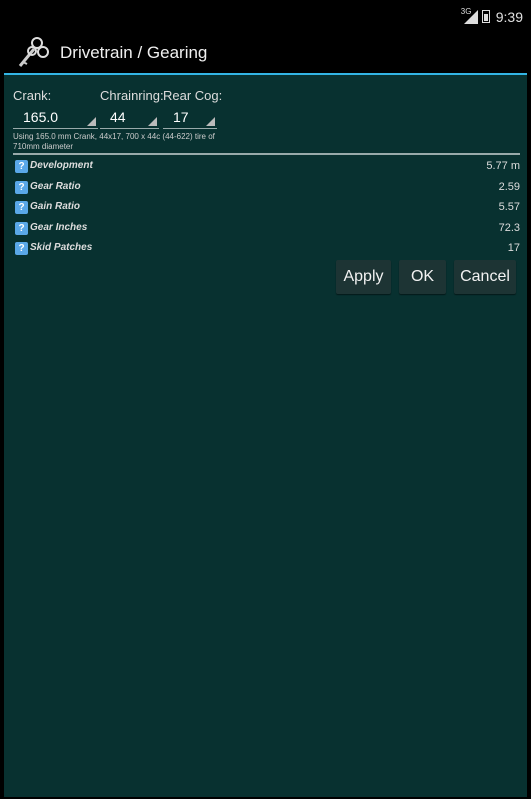 This screenshot has height=799, width=531. I want to click on result-row-gain-ratio: ? Gain Ratio 5.57, so click(266, 208).